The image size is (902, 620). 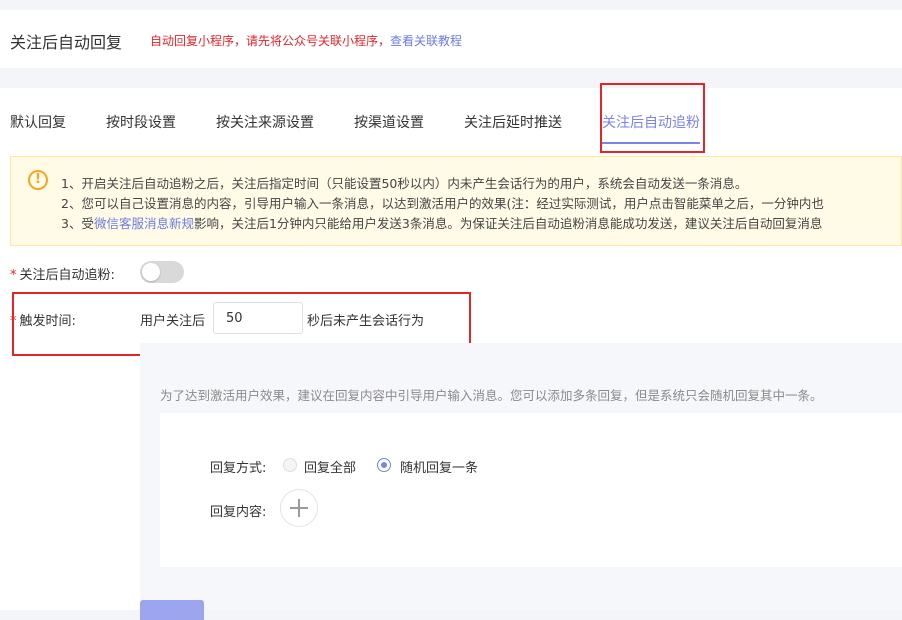 What do you see at coordinates (651, 122) in the screenshot?
I see `tab-auto-follow-up: 关注后自动追粉` at bounding box center [651, 122].